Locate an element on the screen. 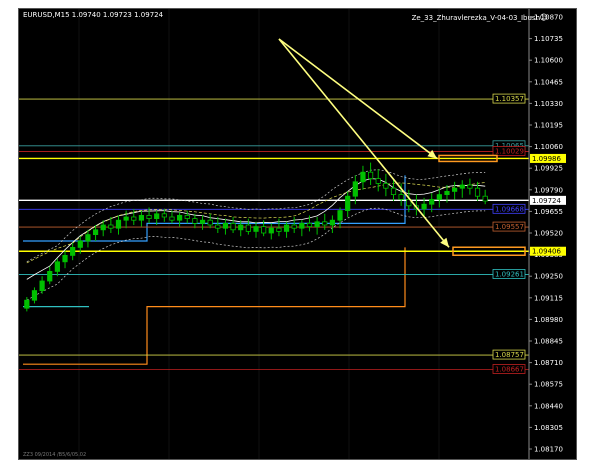 The height and width of the screenshot is (476, 599). price-tick-label: 1.08170 is located at coordinates (548, 450).